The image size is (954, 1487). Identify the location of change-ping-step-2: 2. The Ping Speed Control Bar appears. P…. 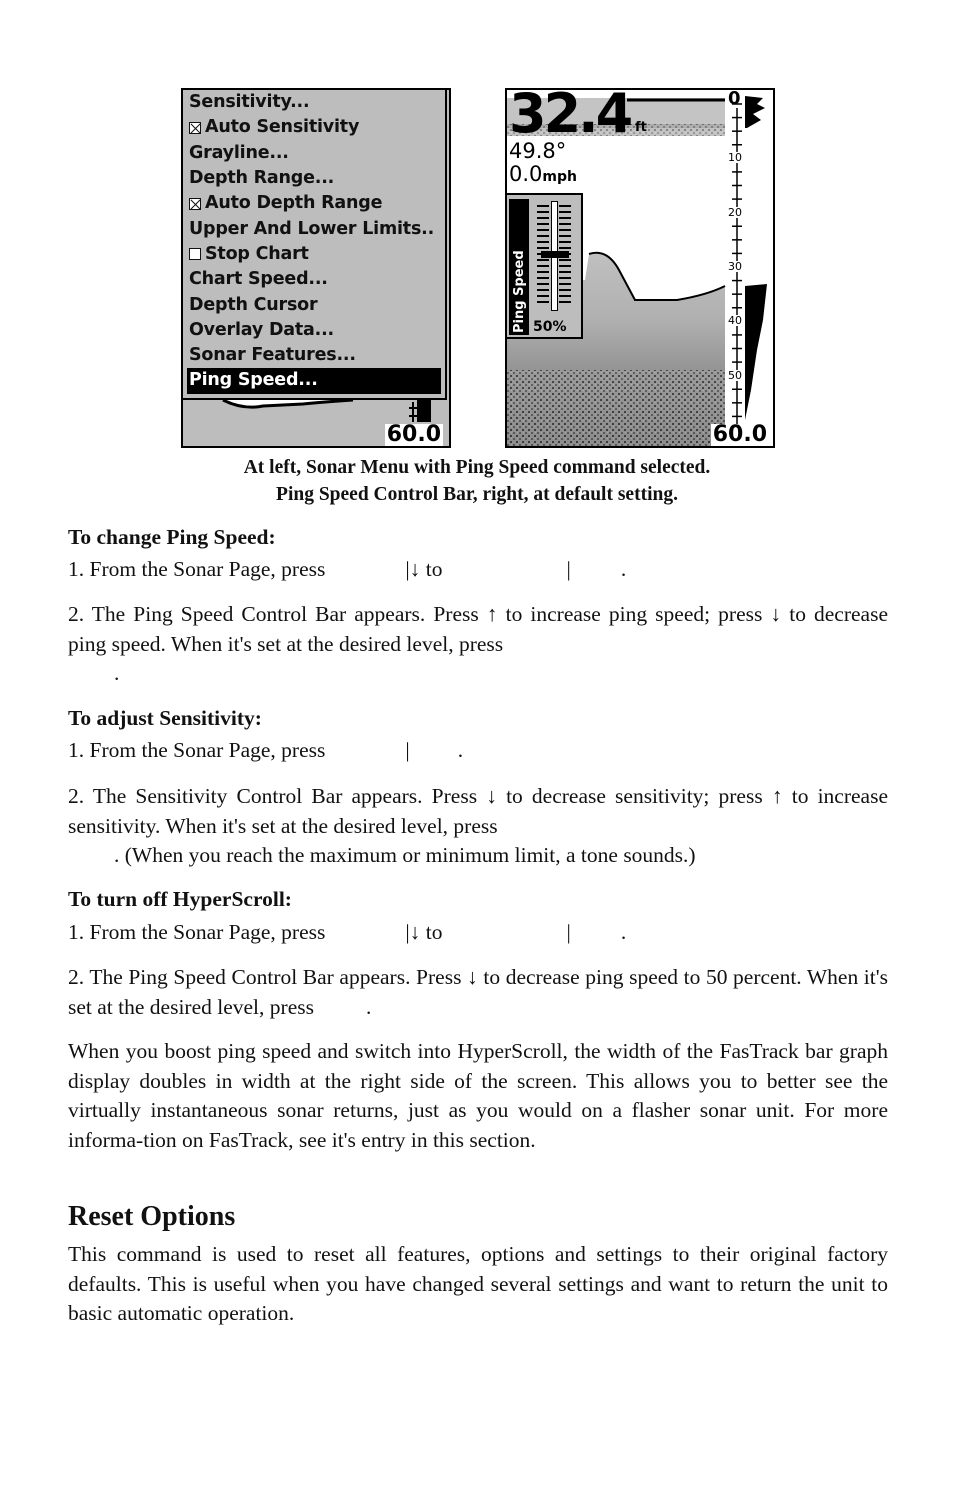
(478, 644).